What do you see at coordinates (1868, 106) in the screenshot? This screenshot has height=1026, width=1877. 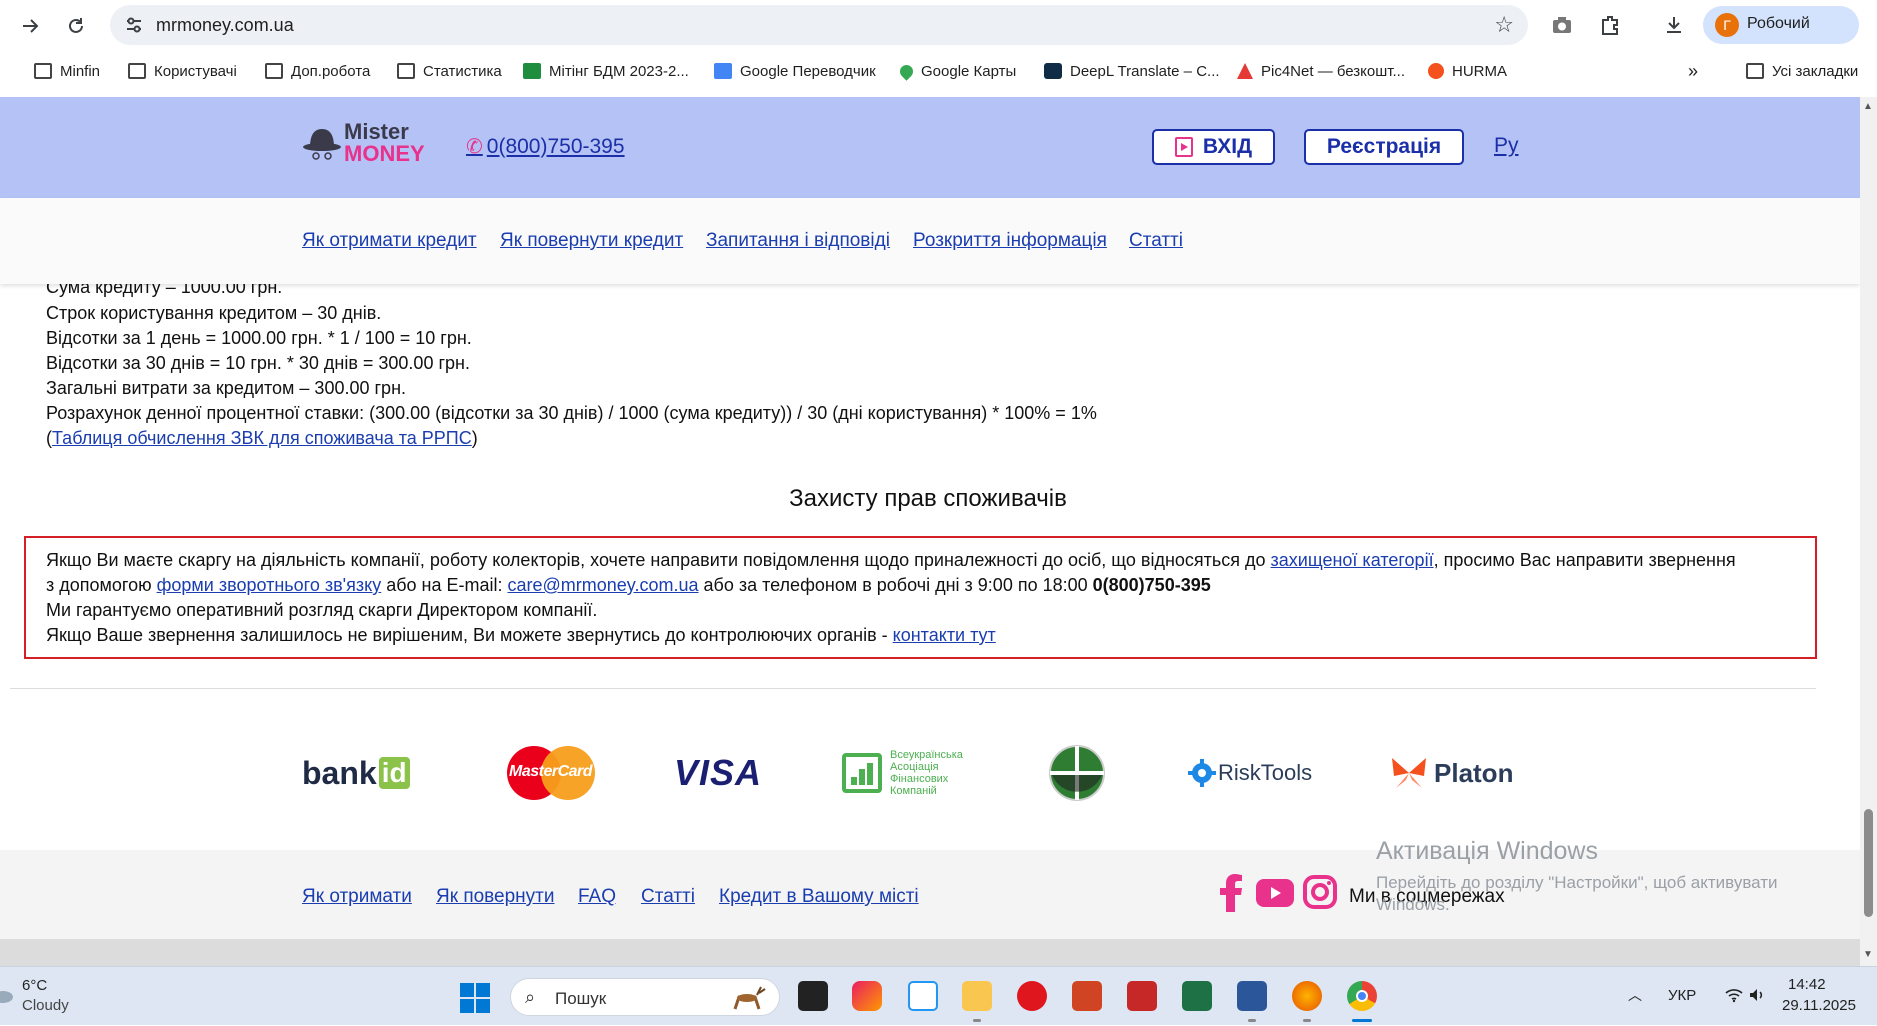 I see `scroll-up-icon: ▲` at bounding box center [1868, 106].